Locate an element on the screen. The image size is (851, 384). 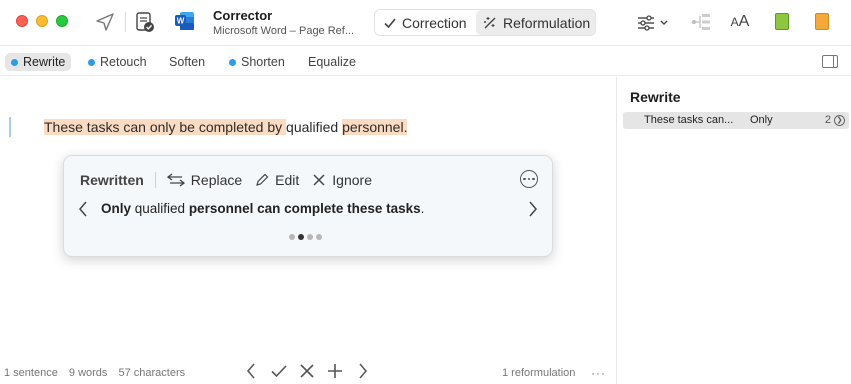
correction-mode-button: Correction is located at coordinates (425, 22).